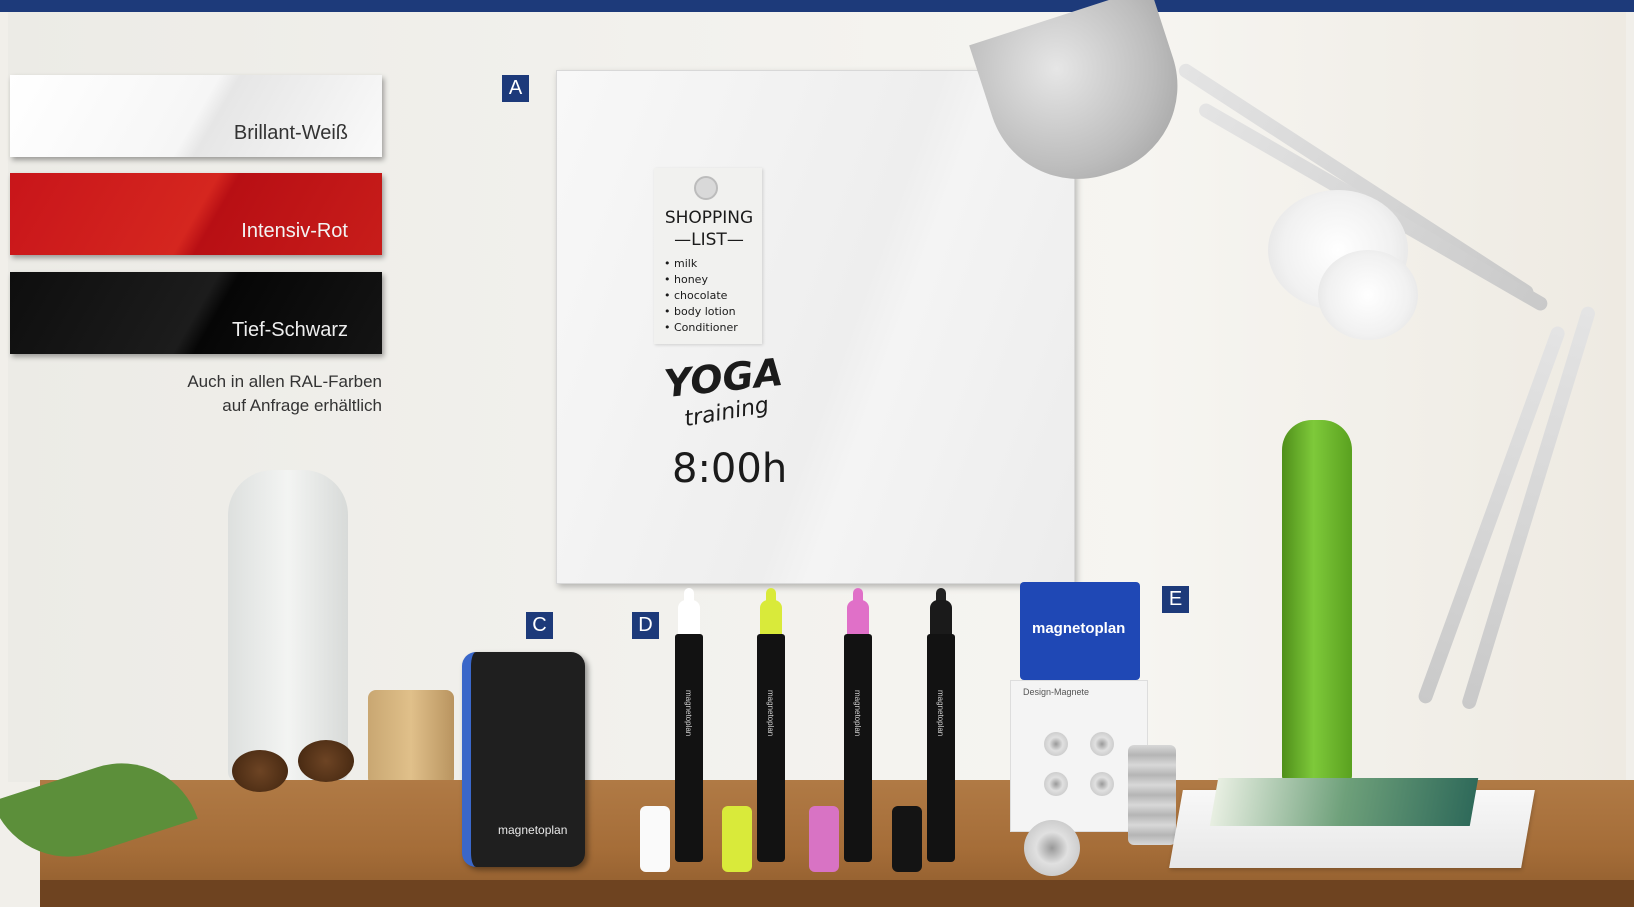 Image resolution: width=1634 pixels, height=907 pixels. I want to click on note-line-1: Auch in allen RAL-Farben, so click(284, 381).